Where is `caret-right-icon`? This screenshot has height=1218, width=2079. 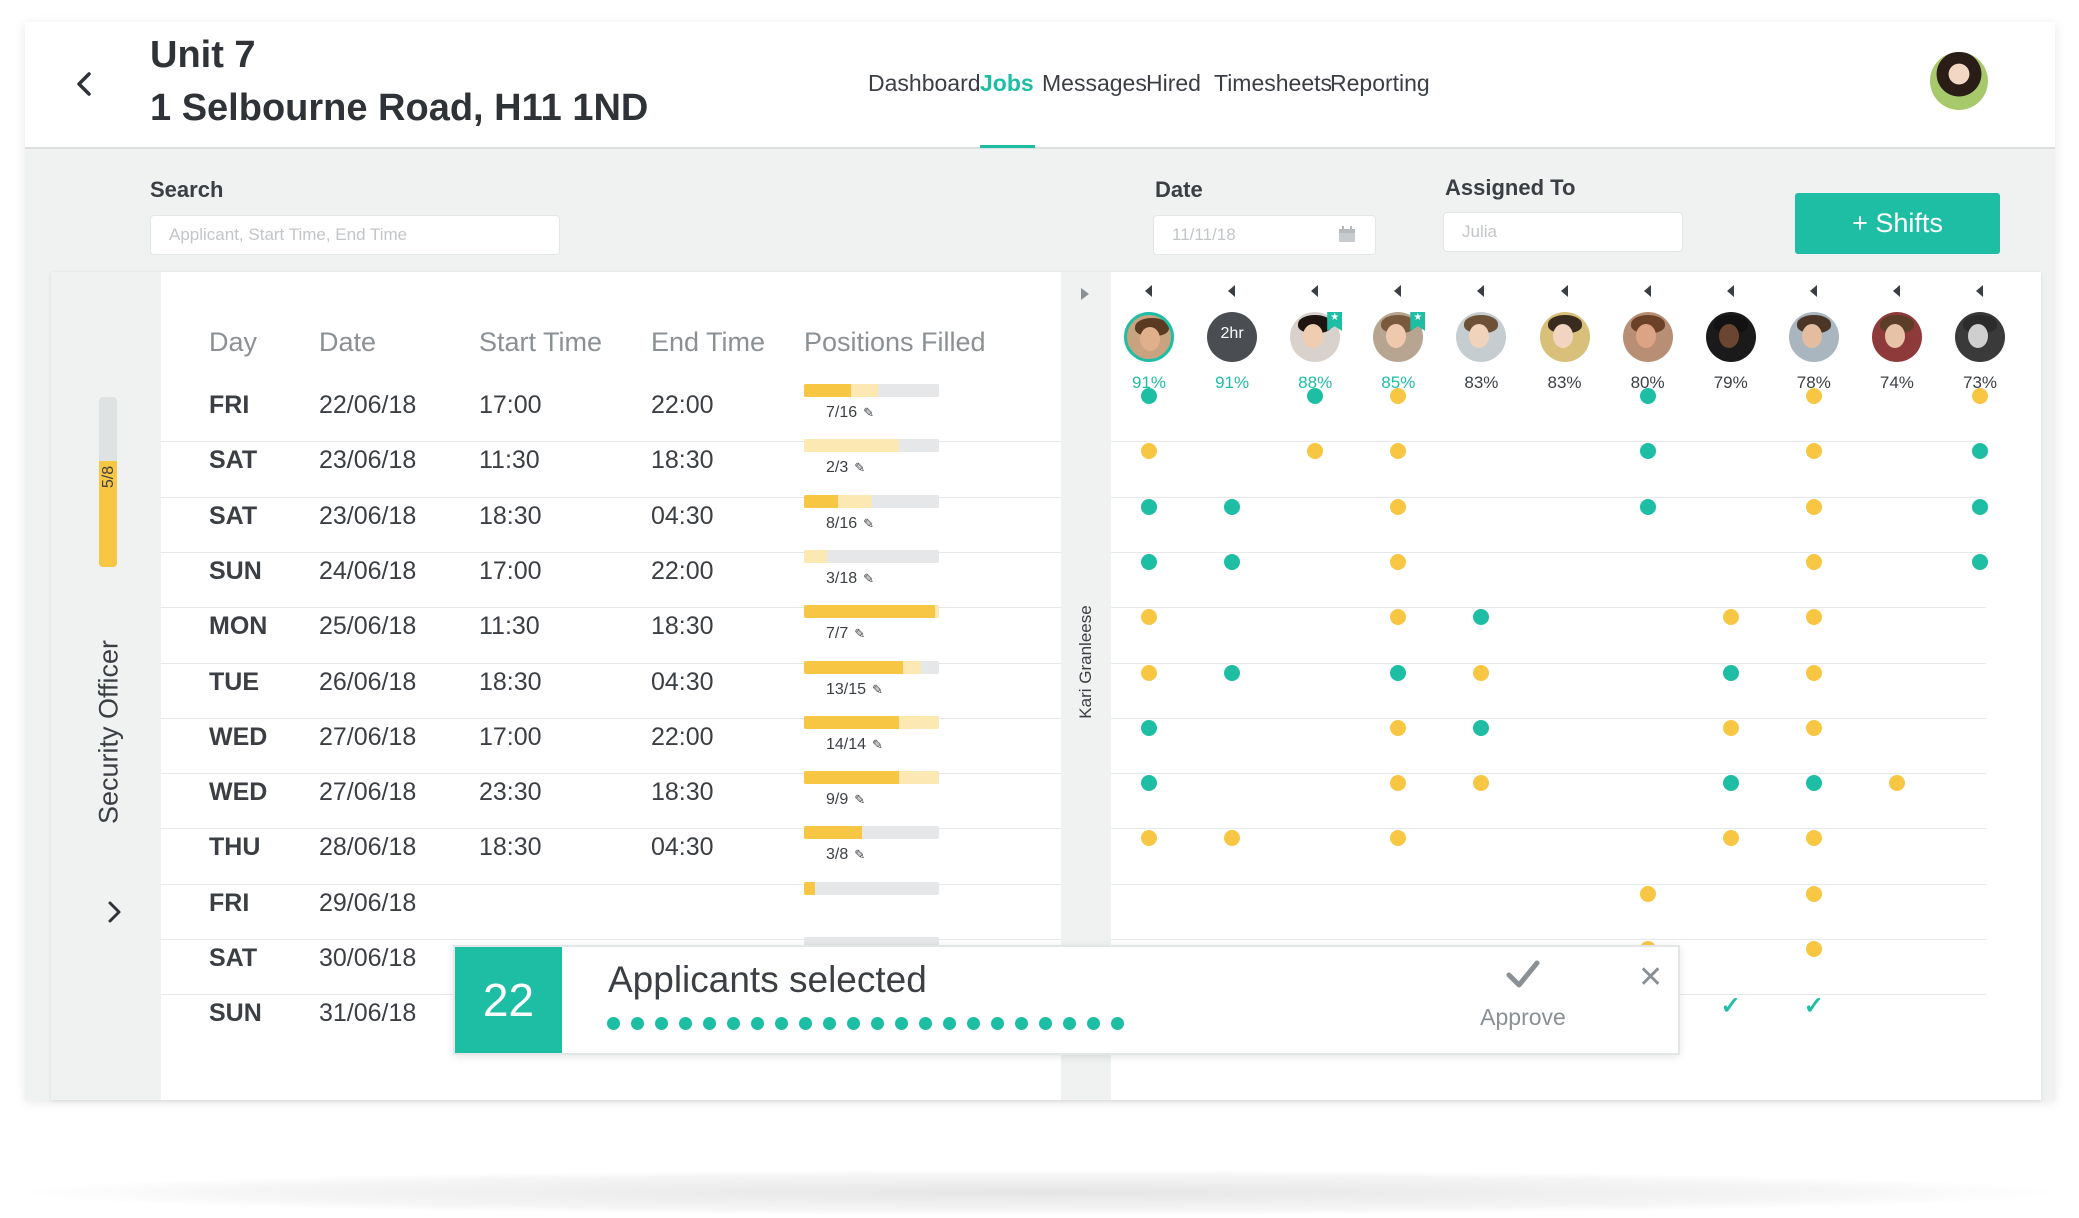 caret-right-icon is located at coordinates (1085, 294).